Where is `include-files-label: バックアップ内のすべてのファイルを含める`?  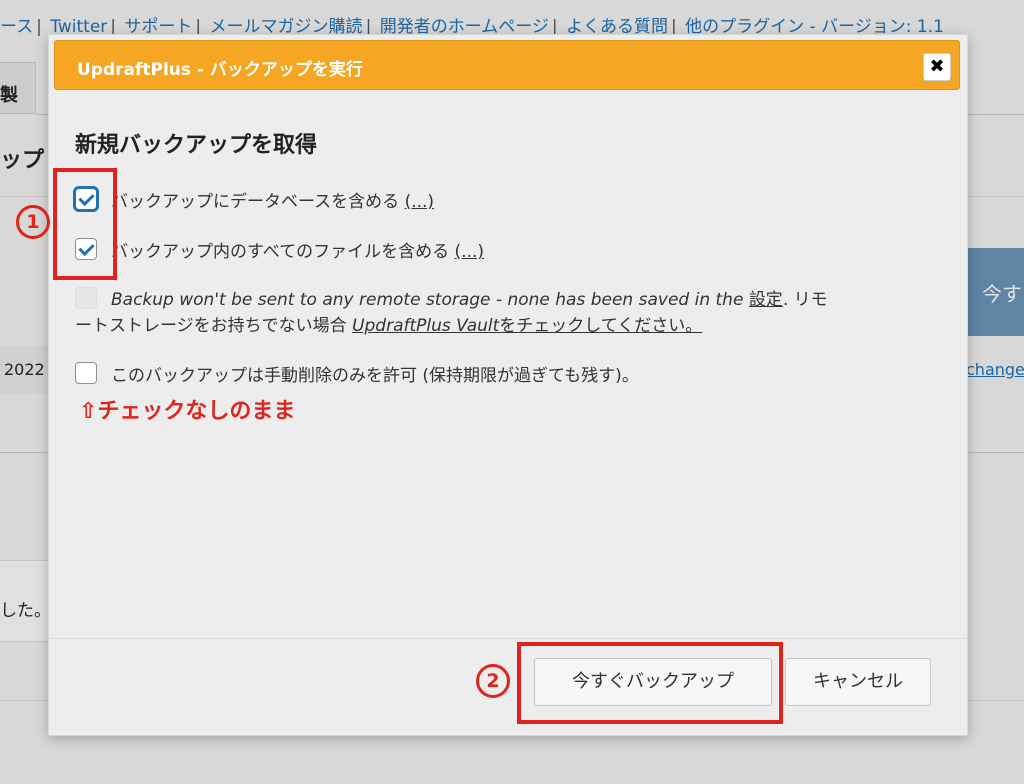 include-files-label: バックアップ内のすべてのファイルを含める is located at coordinates (280, 252).